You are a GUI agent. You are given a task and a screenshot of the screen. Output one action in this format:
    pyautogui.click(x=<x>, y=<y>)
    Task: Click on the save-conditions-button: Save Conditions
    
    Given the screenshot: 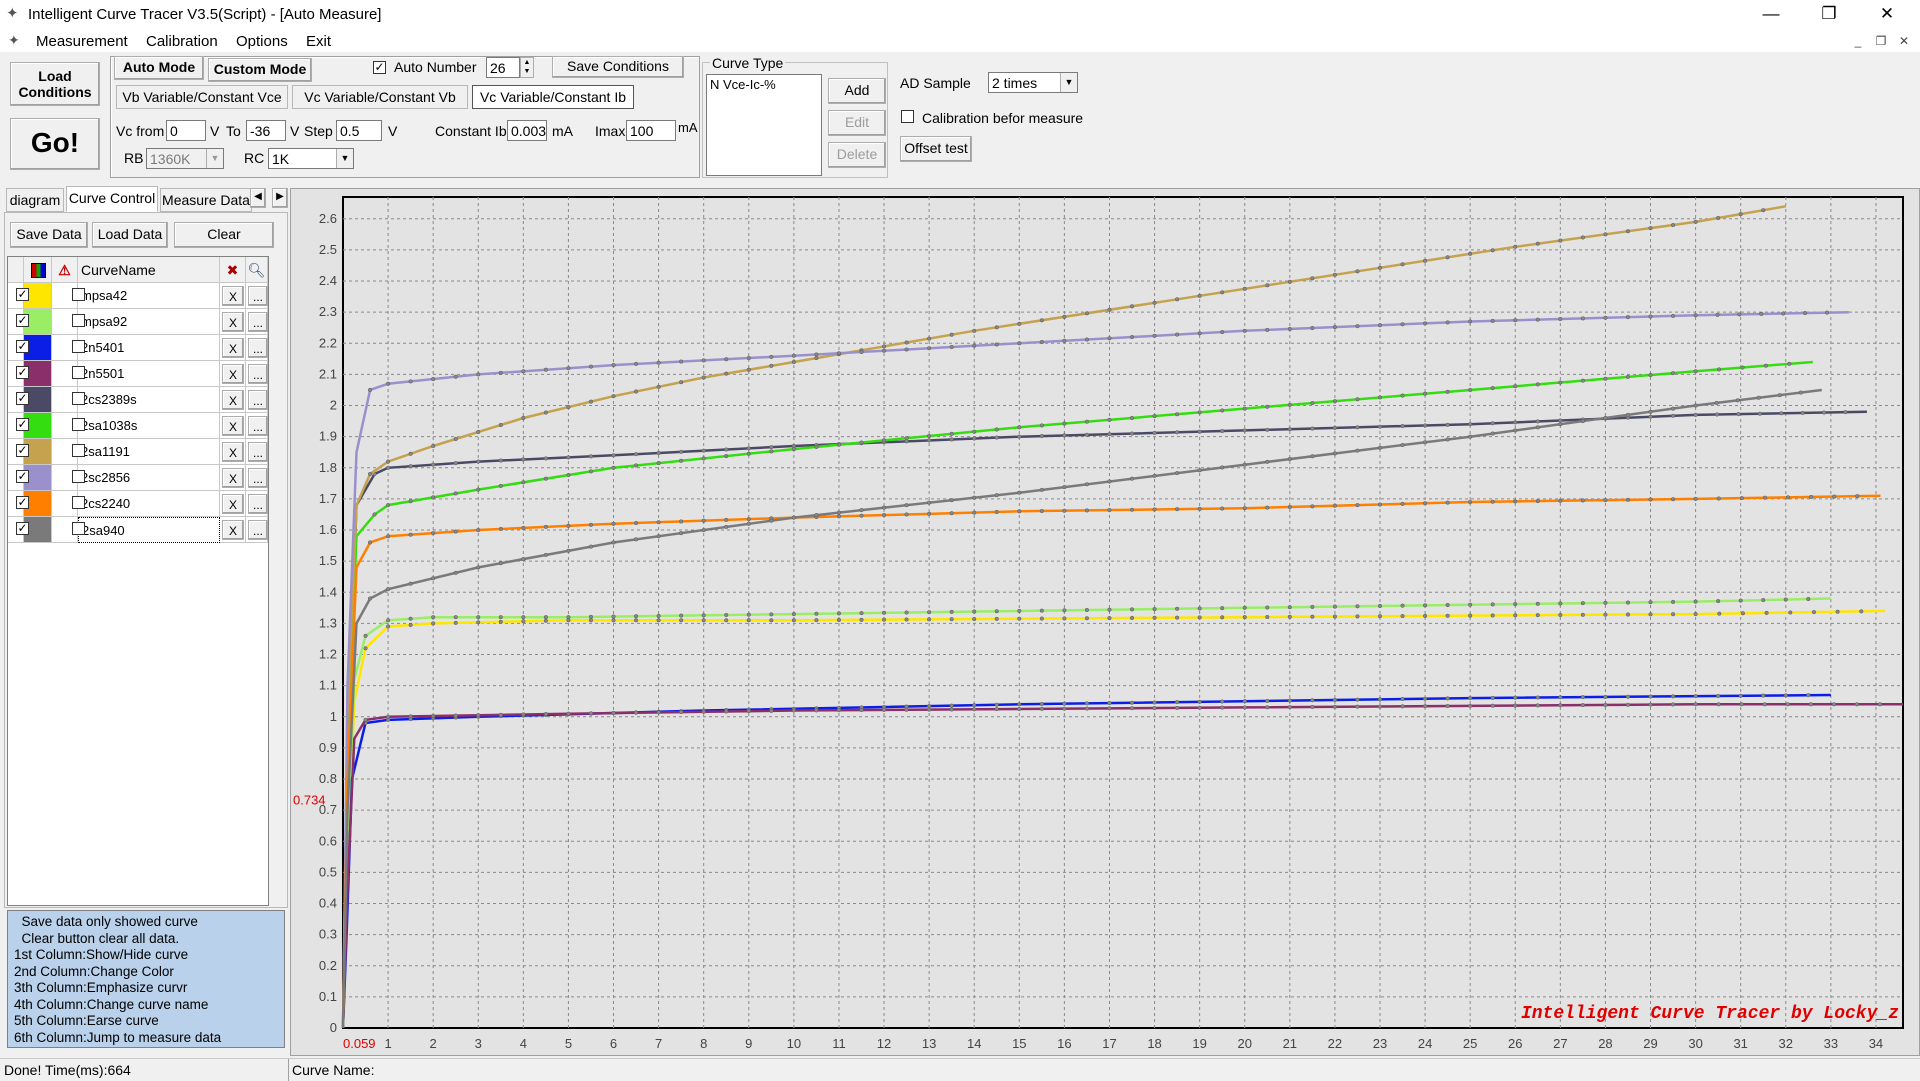 What is the action you would take?
    pyautogui.click(x=618, y=67)
    